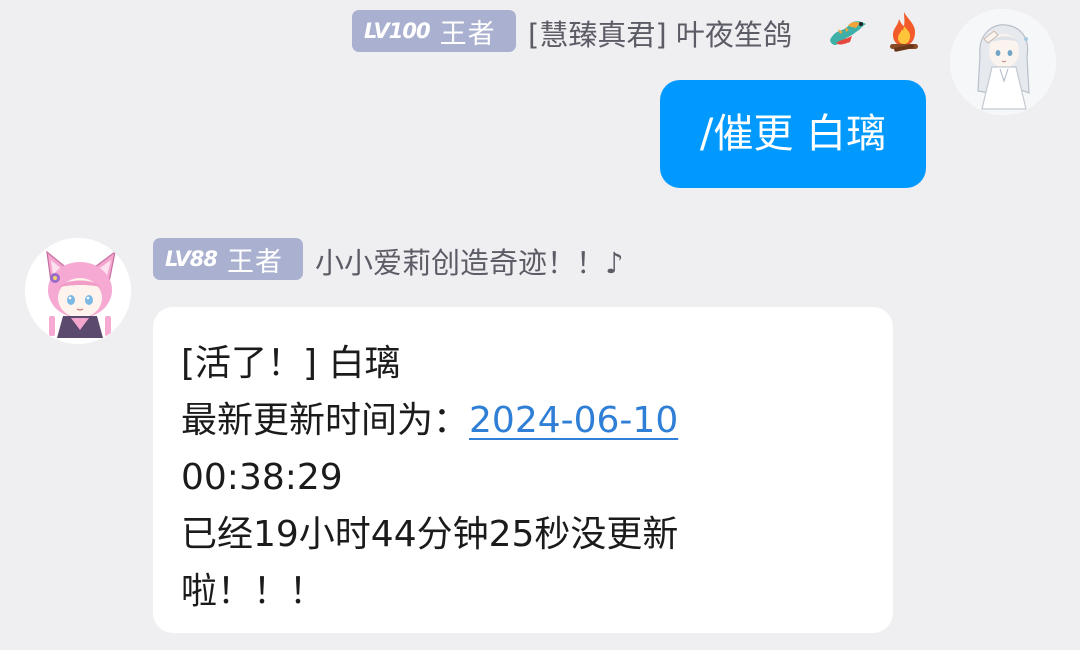 This screenshot has height=650, width=1080. Describe the element at coordinates (469, 261) in the screenshot. I see `sender-name: 小小爱莉创造奇迹！！♪` at that location.